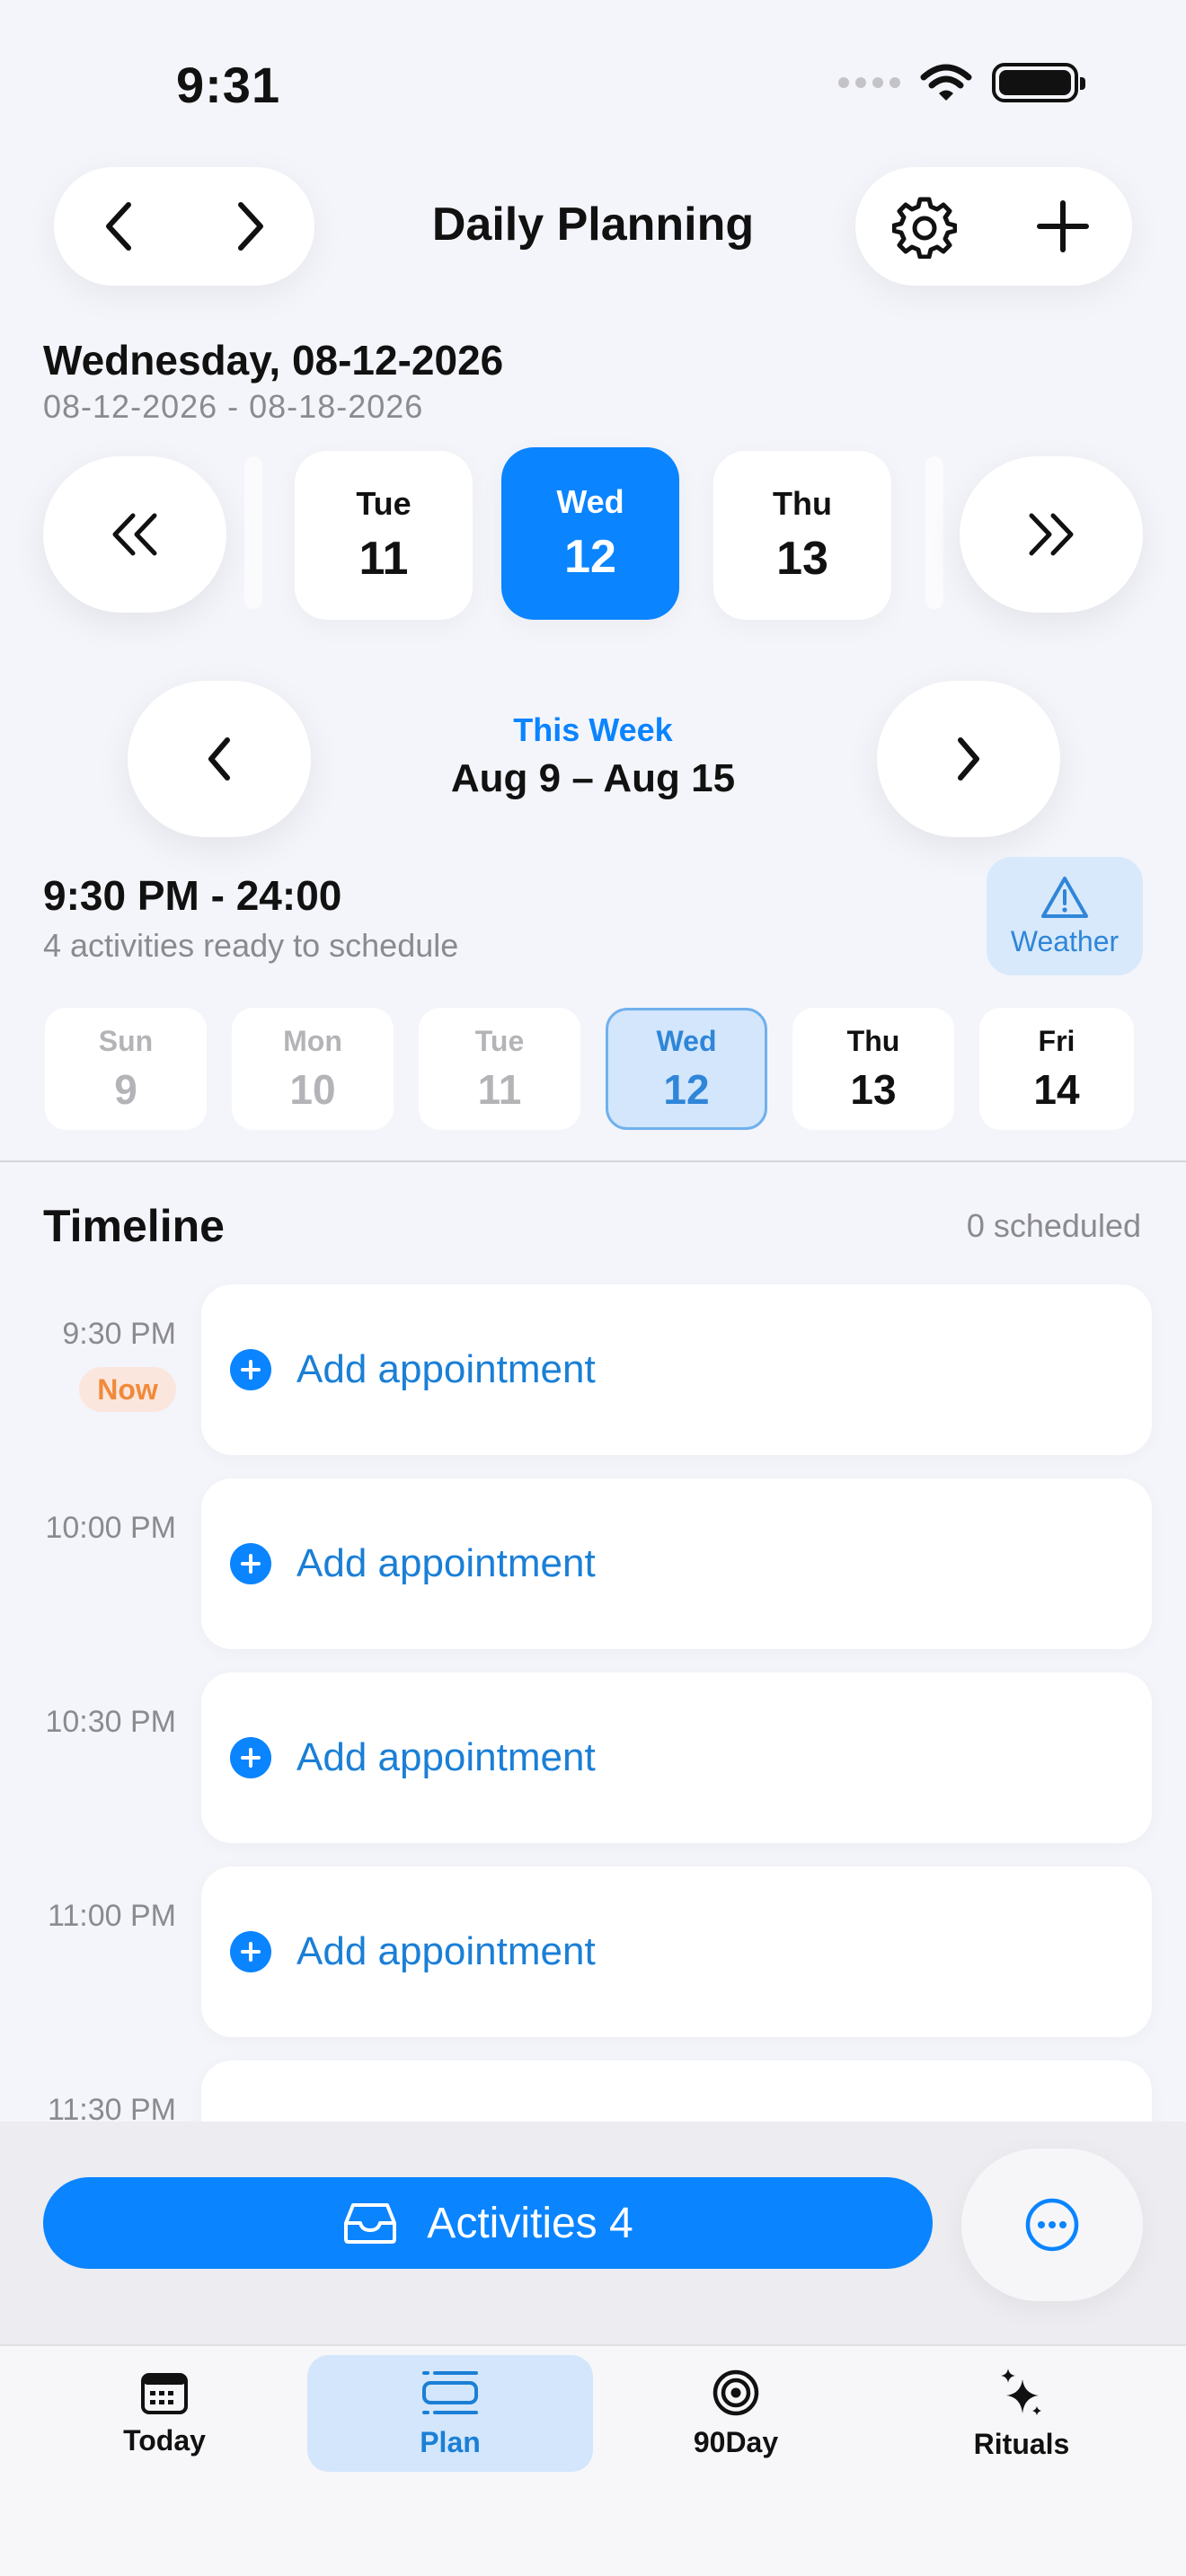 The height and width of the screenshot is (2576, 1186). Describe the element at coordinates (251, 945) in the screenshot. I see `time-slot-subtitle: 4 activities ready to schedule` at that location.